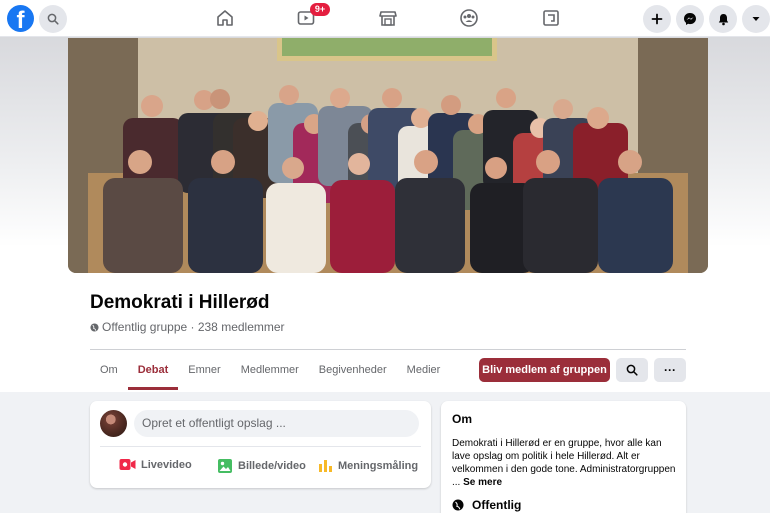  Describe the element at coordinates (388, 349) in the screenshot. I see `header-divider` at that location.